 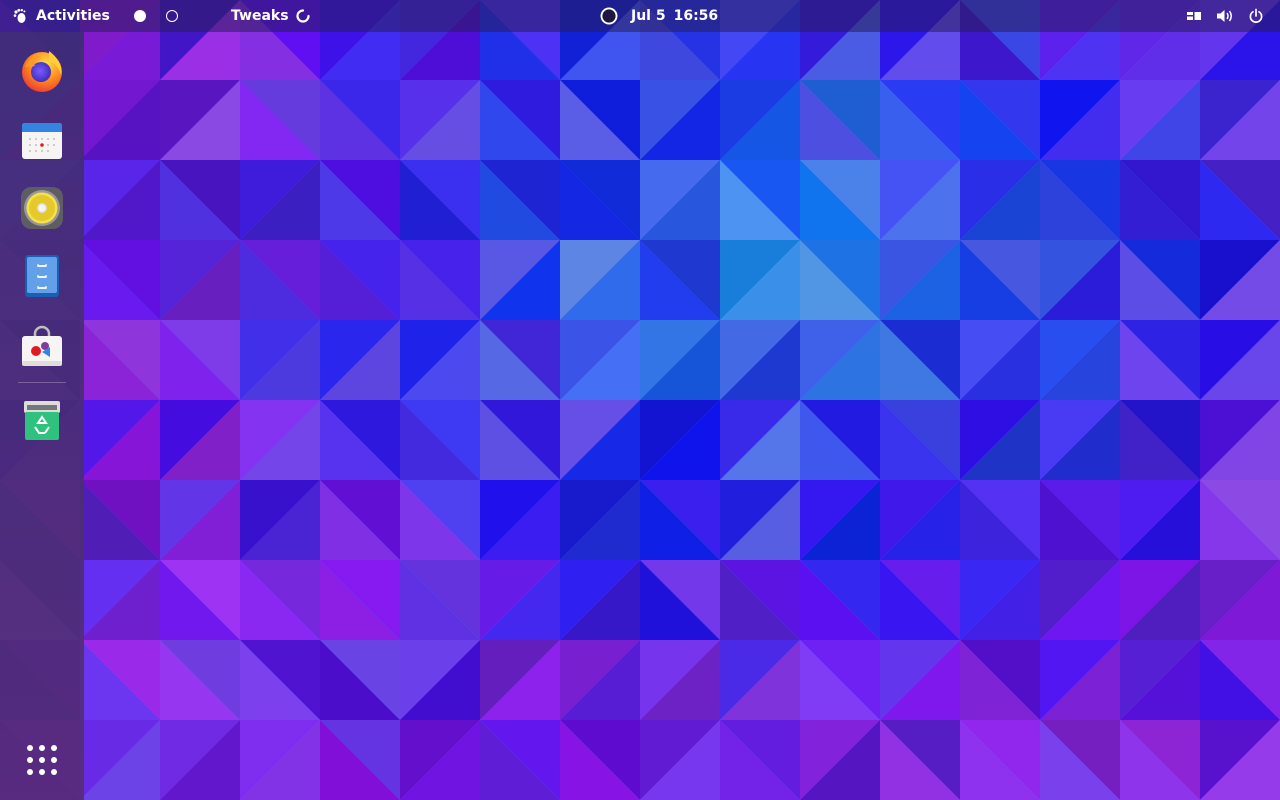 What do you see at coordinates (648, 16) in the screenshot?
I see `date-label: Jul 5` at bounding box center [648, 16].